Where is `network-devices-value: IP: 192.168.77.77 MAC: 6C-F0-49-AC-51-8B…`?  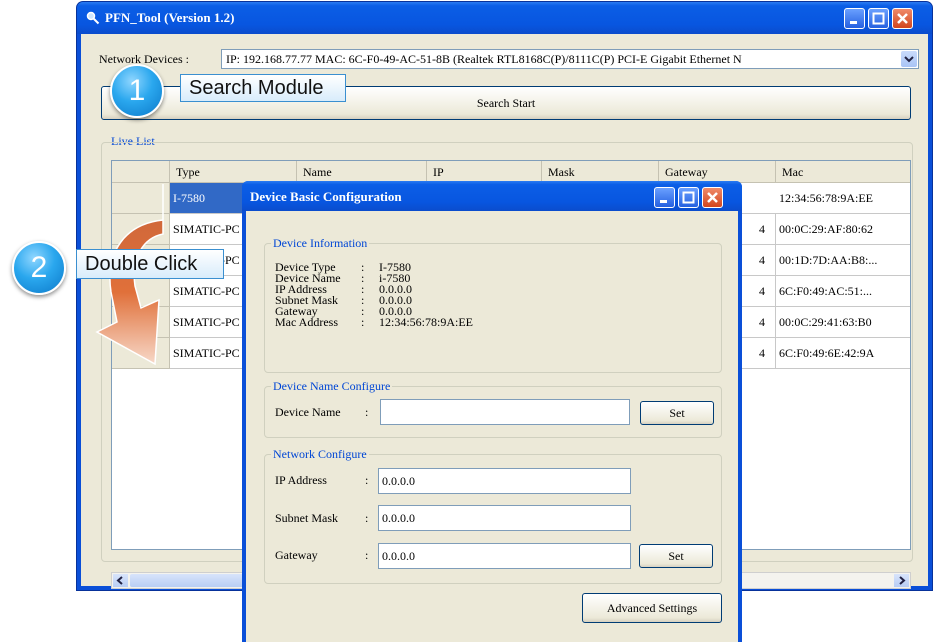
network-devices-value: IP: 192.168.77.77 MAC: 6C-F0-49-AC-51-8B… is located at coordinates (484, 59).